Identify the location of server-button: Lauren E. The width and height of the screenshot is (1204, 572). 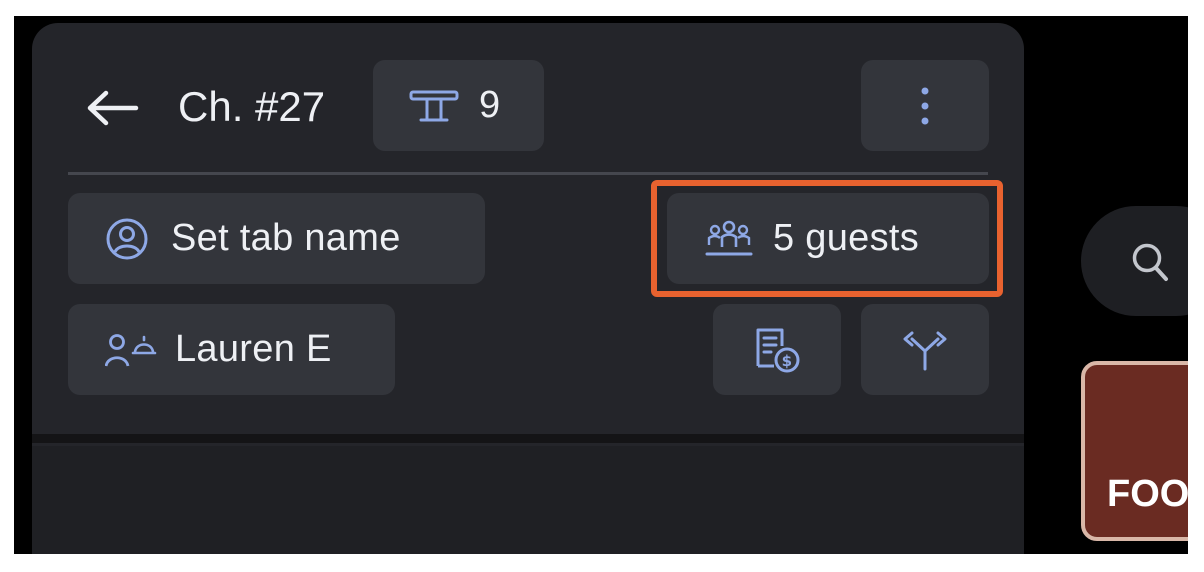
(231, 349).